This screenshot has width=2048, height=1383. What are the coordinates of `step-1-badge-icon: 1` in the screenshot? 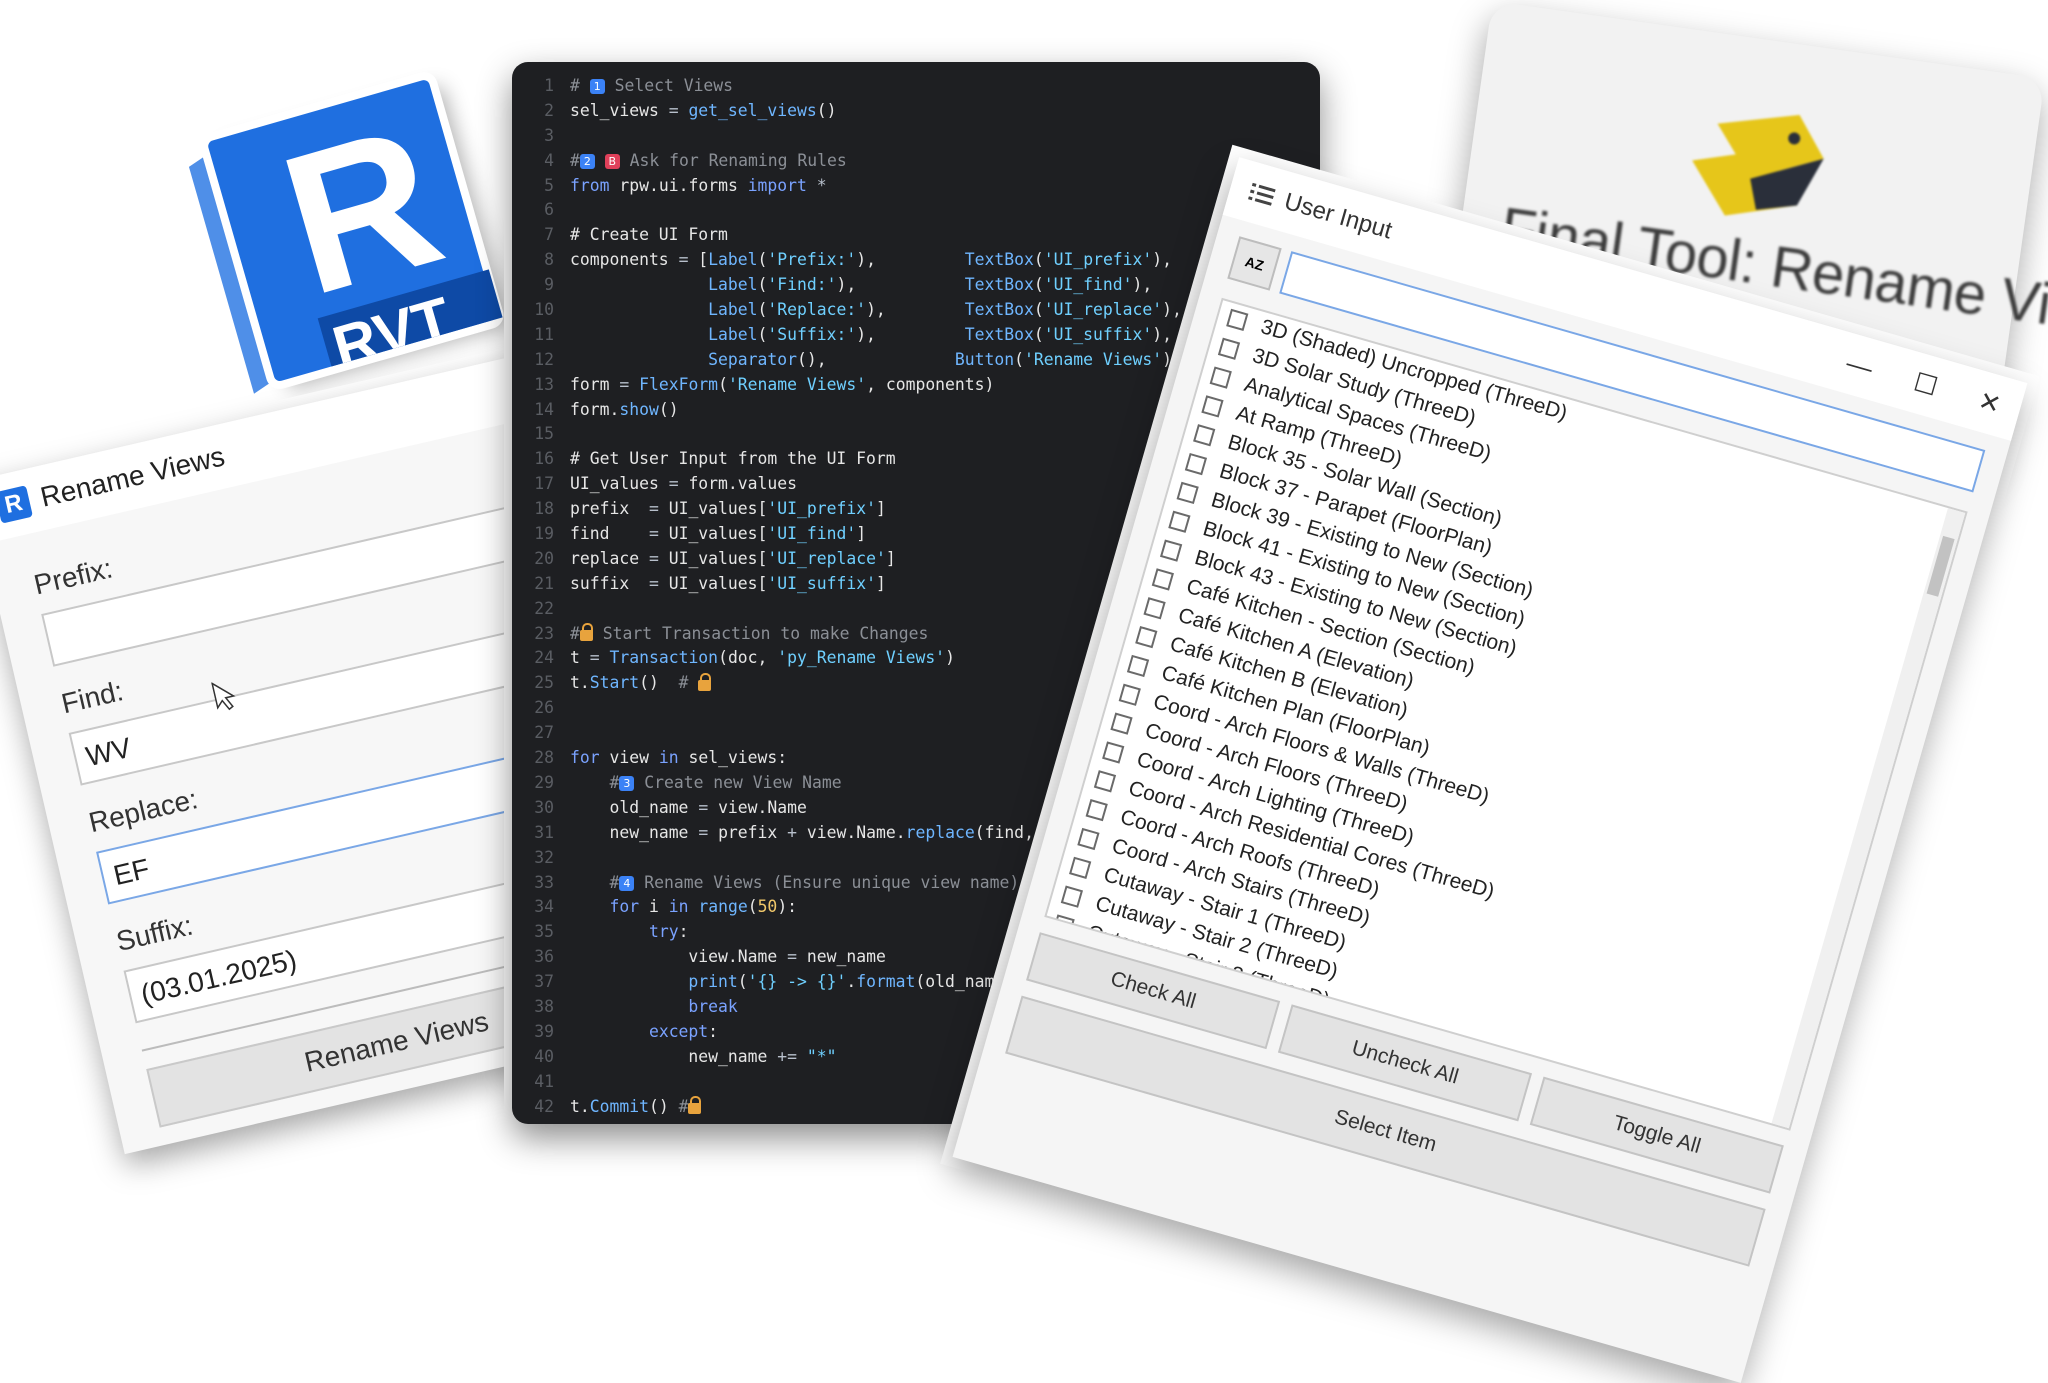 It's located at (597, 86).